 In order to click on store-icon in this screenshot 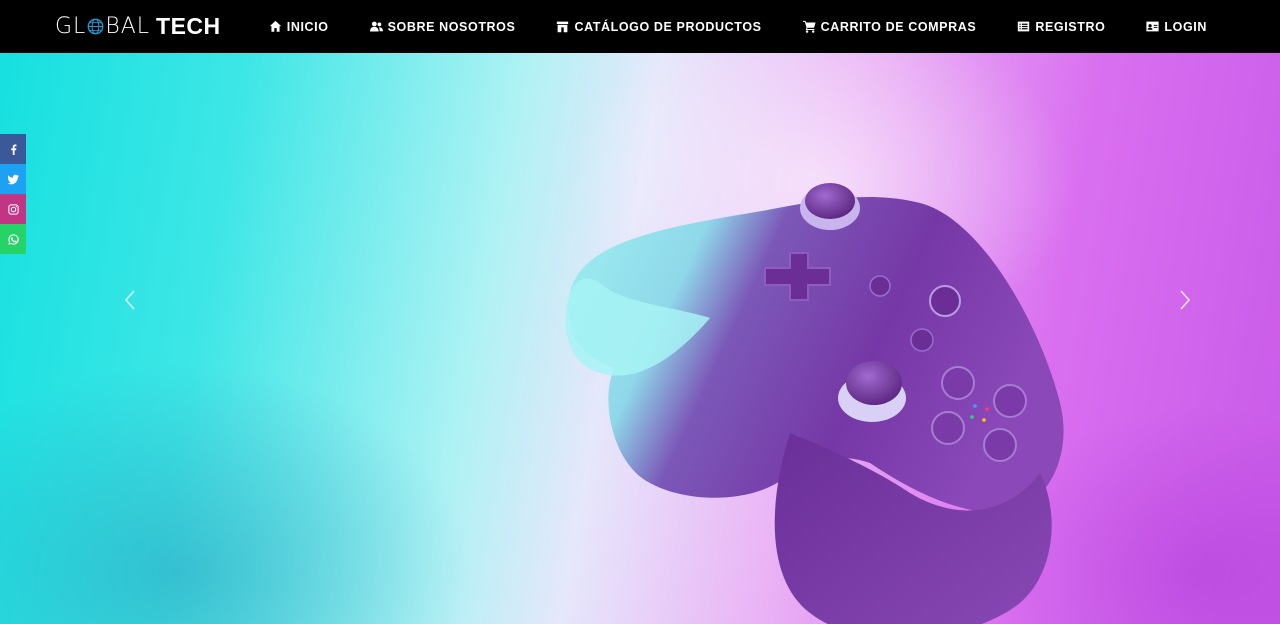, I will do `click(563, 27)`.